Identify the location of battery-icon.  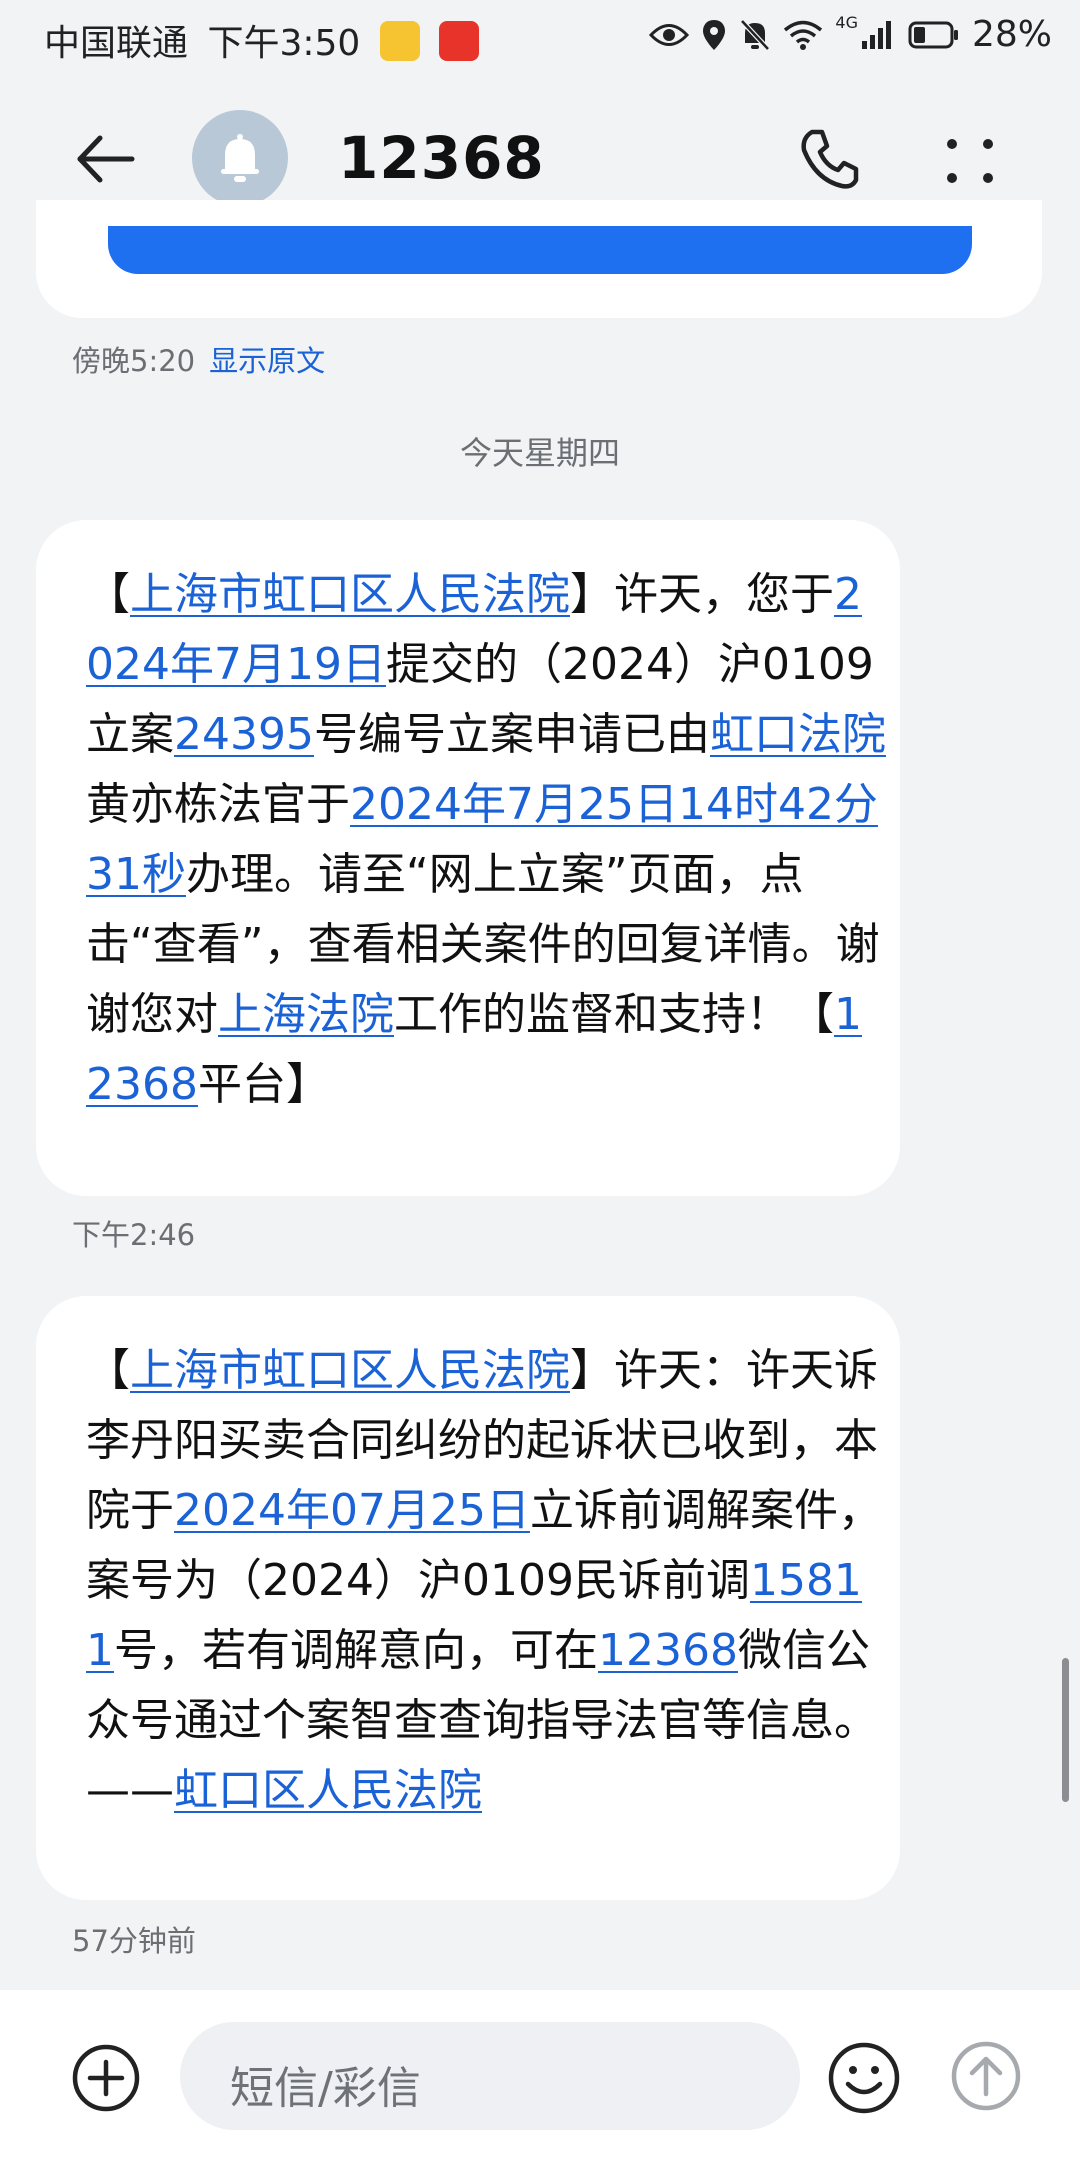
(933, 34).